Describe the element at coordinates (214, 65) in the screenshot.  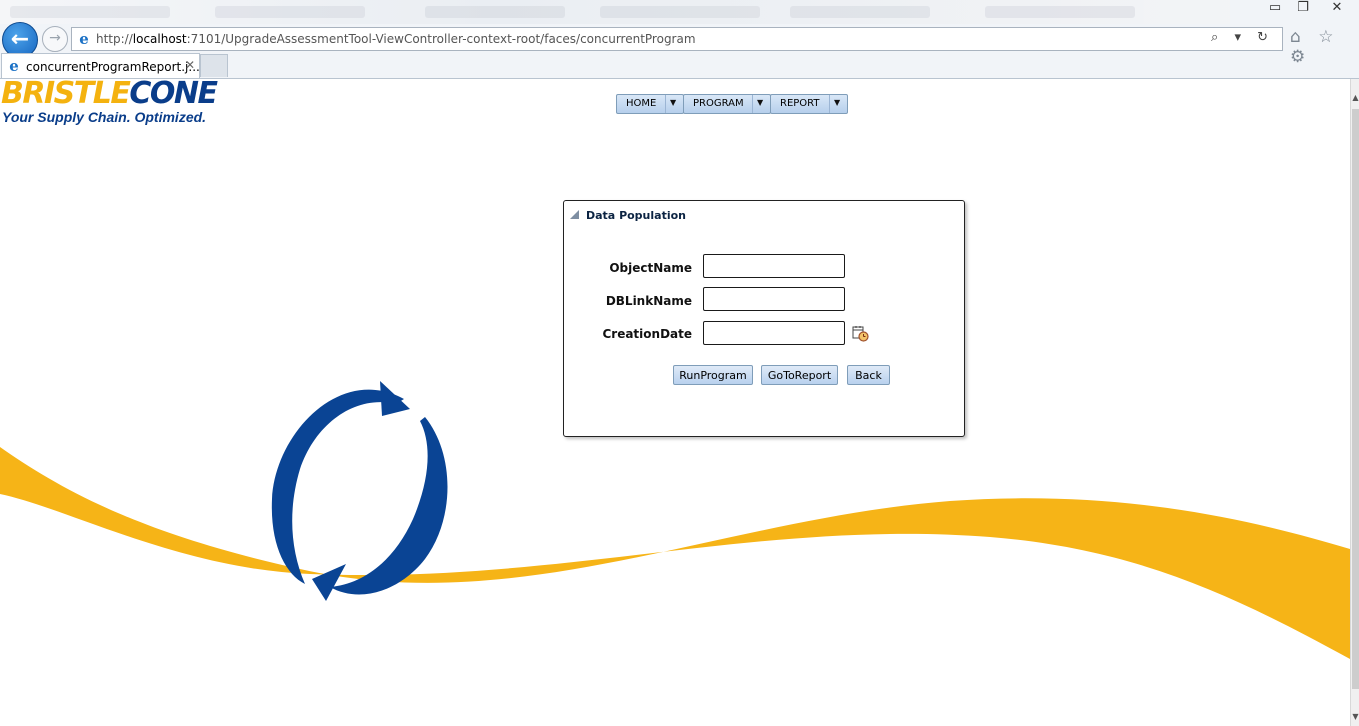
I see `new-tab-button` at that location.